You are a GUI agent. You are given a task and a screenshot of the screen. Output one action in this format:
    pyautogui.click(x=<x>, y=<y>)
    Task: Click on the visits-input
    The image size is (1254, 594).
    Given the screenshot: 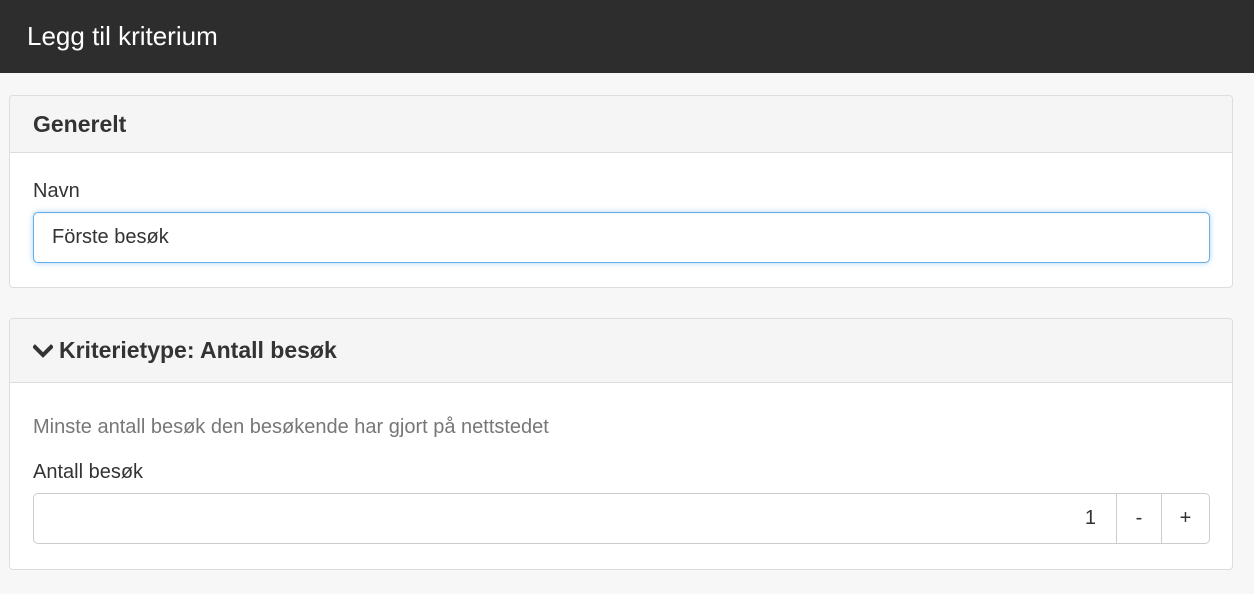 What is the action you would take?
    pyautogui.click(x=574, y=518)
    